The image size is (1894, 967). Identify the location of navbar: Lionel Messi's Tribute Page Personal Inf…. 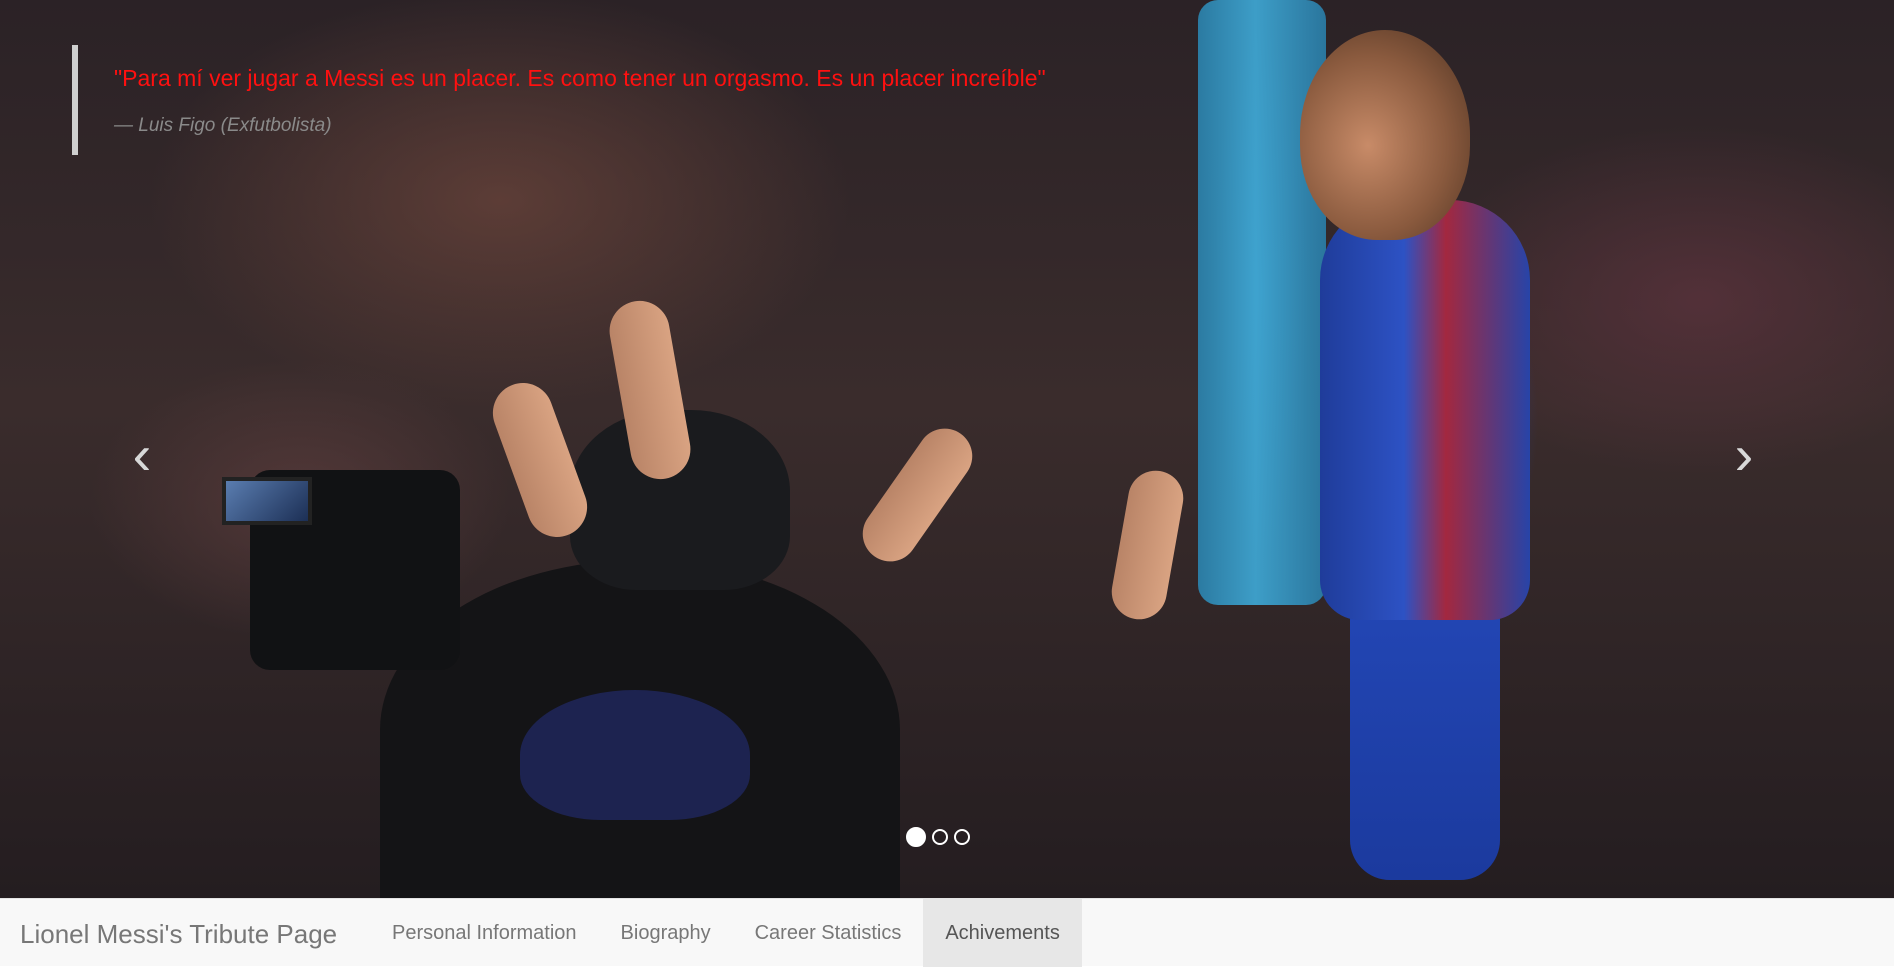
(947, 932).